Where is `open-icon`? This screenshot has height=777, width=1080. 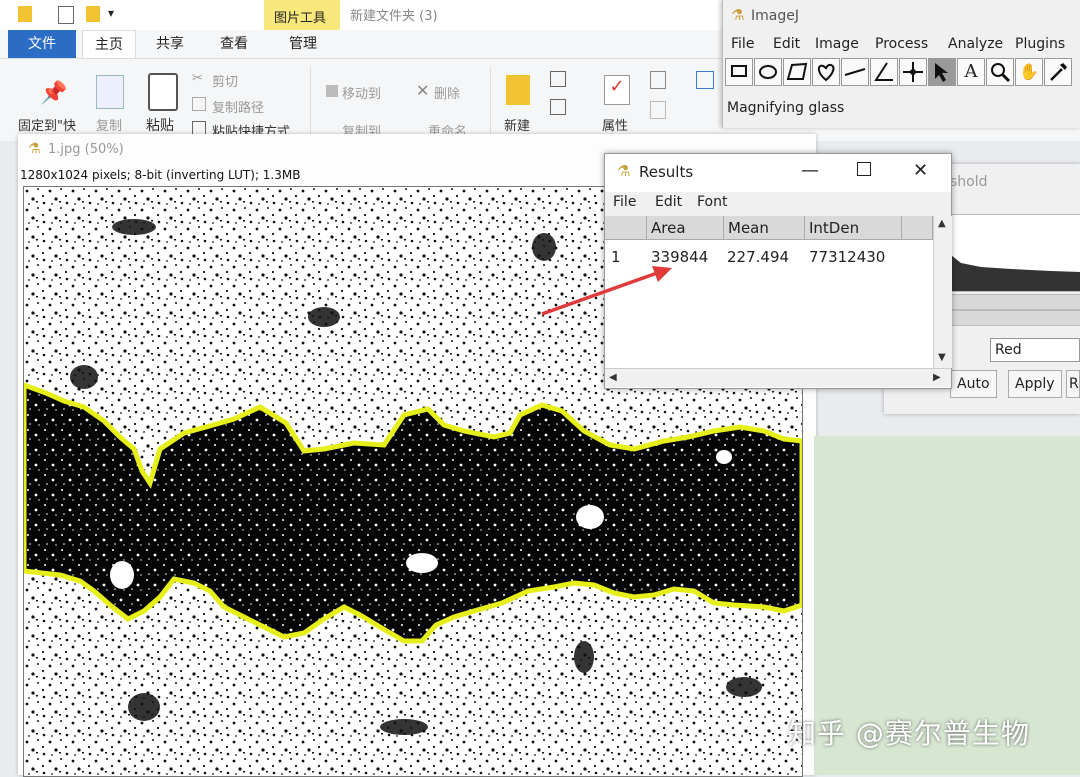 open-icon is located at coordinates (658, 80).